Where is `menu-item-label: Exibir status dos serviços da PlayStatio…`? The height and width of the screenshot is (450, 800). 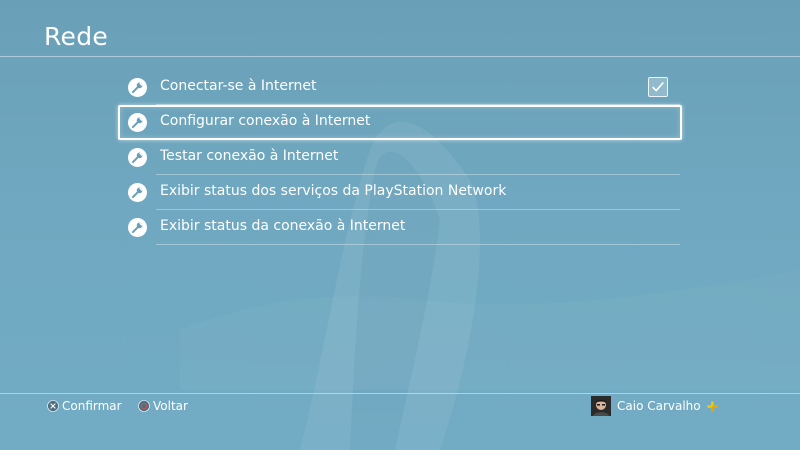
menu-item-label: Exibir status dos serviços da PlayStatio… is located at coordinates (333, 191).